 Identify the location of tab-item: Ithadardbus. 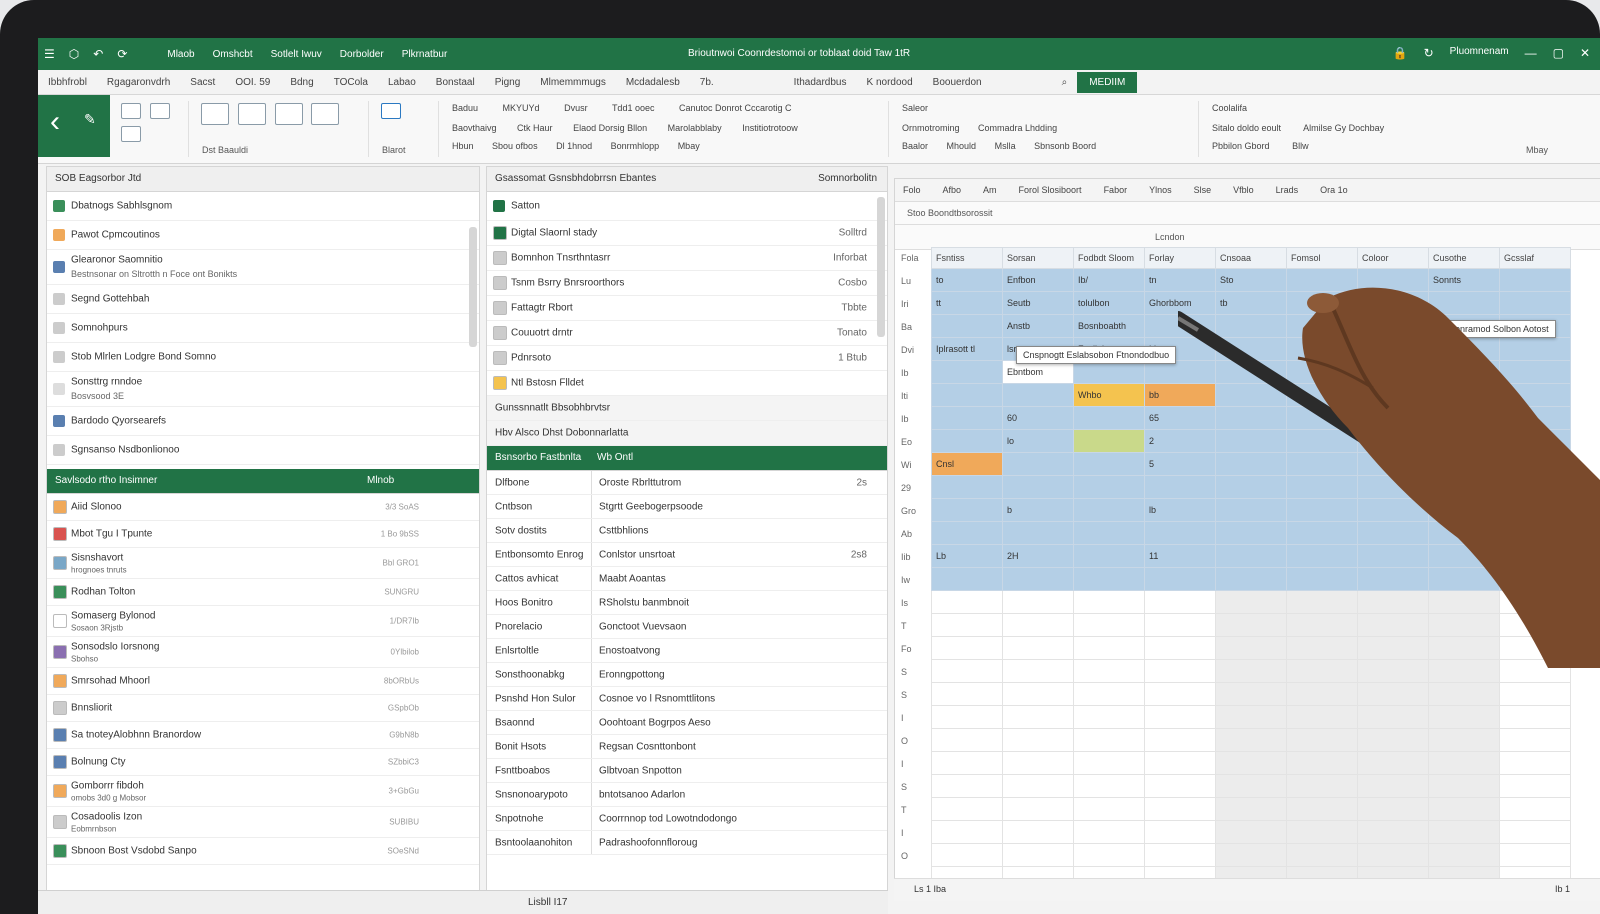
(820, 82).